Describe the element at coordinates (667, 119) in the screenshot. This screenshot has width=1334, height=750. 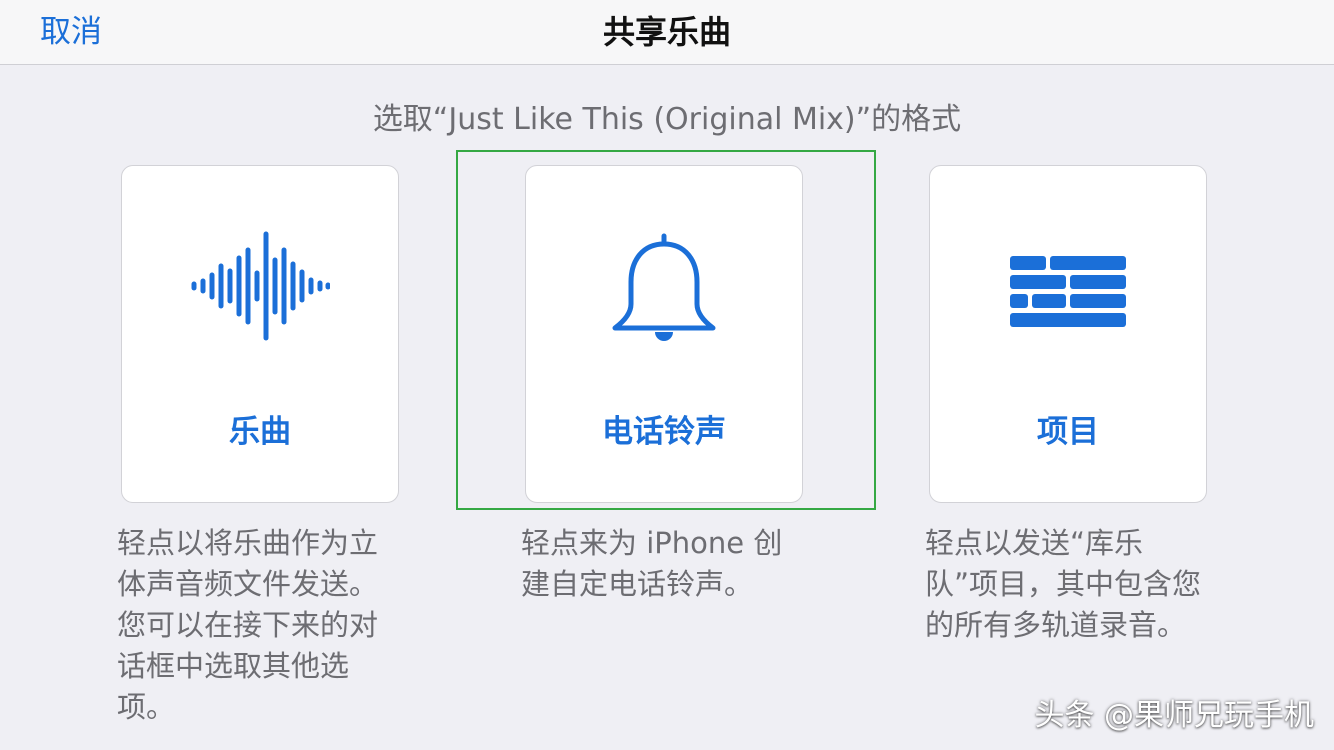
I see `format-prompt: 选取“Just Like This (Original Mix)”的格式` at that location.